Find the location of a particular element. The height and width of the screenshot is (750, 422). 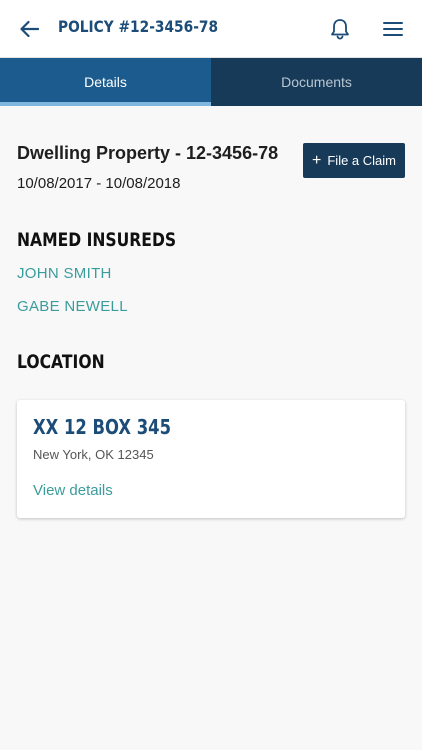

hamburger-menu-icon is located at coordinates (393, 29).